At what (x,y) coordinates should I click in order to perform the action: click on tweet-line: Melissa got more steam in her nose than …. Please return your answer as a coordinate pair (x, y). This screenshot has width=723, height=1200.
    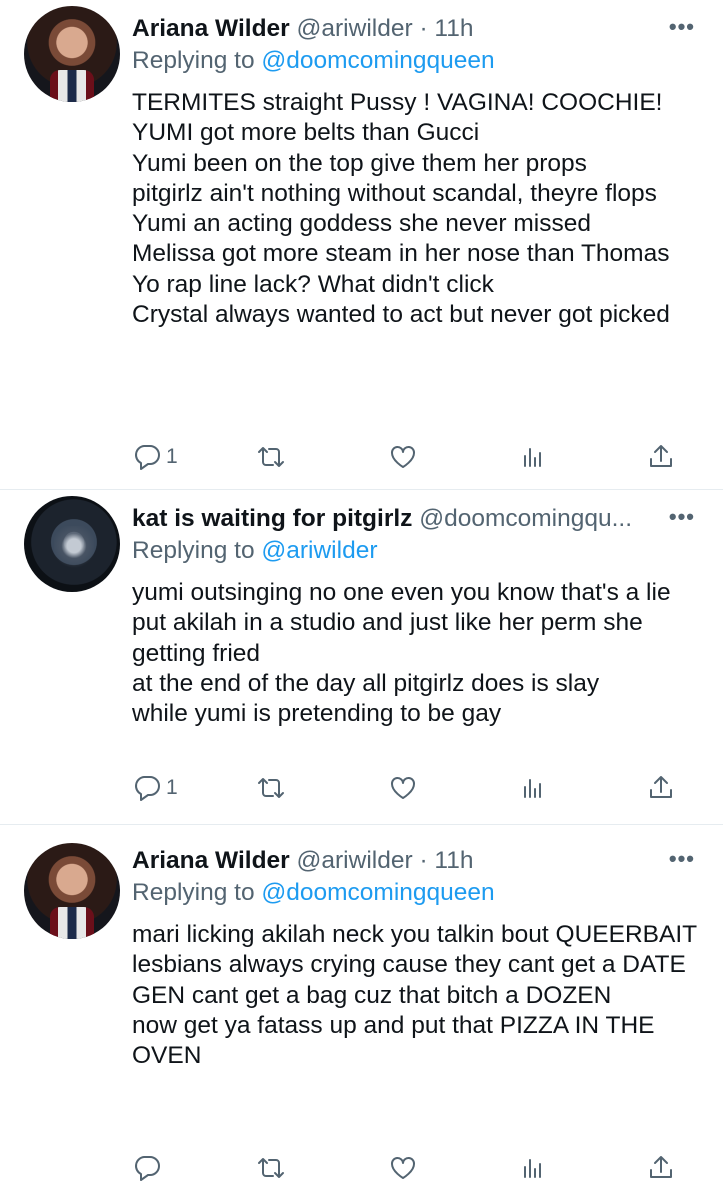
    Looking at the image, I should click on (401, 254).